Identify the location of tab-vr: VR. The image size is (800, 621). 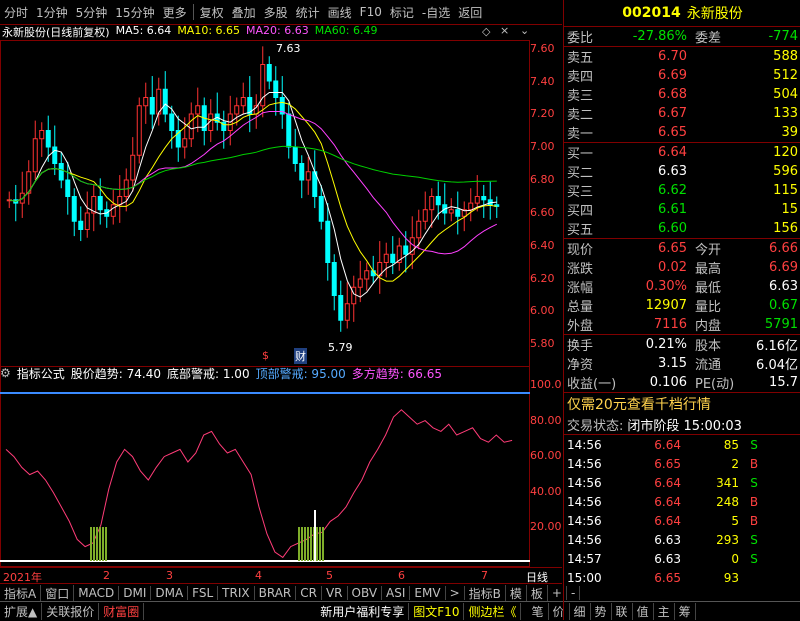
(335, 593).